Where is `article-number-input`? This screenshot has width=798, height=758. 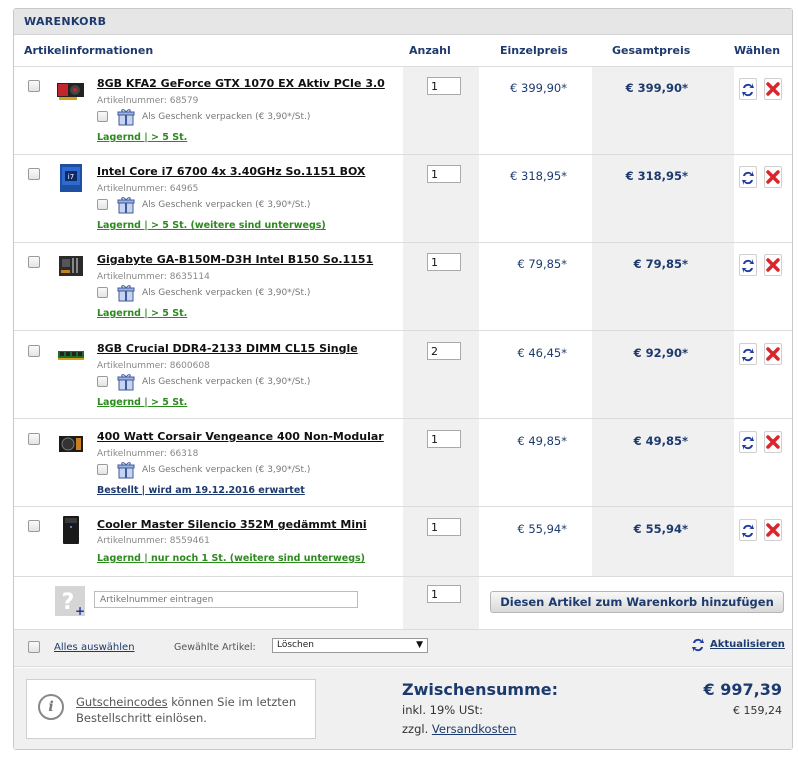
article-number-input is located at coordinates (226, 599).